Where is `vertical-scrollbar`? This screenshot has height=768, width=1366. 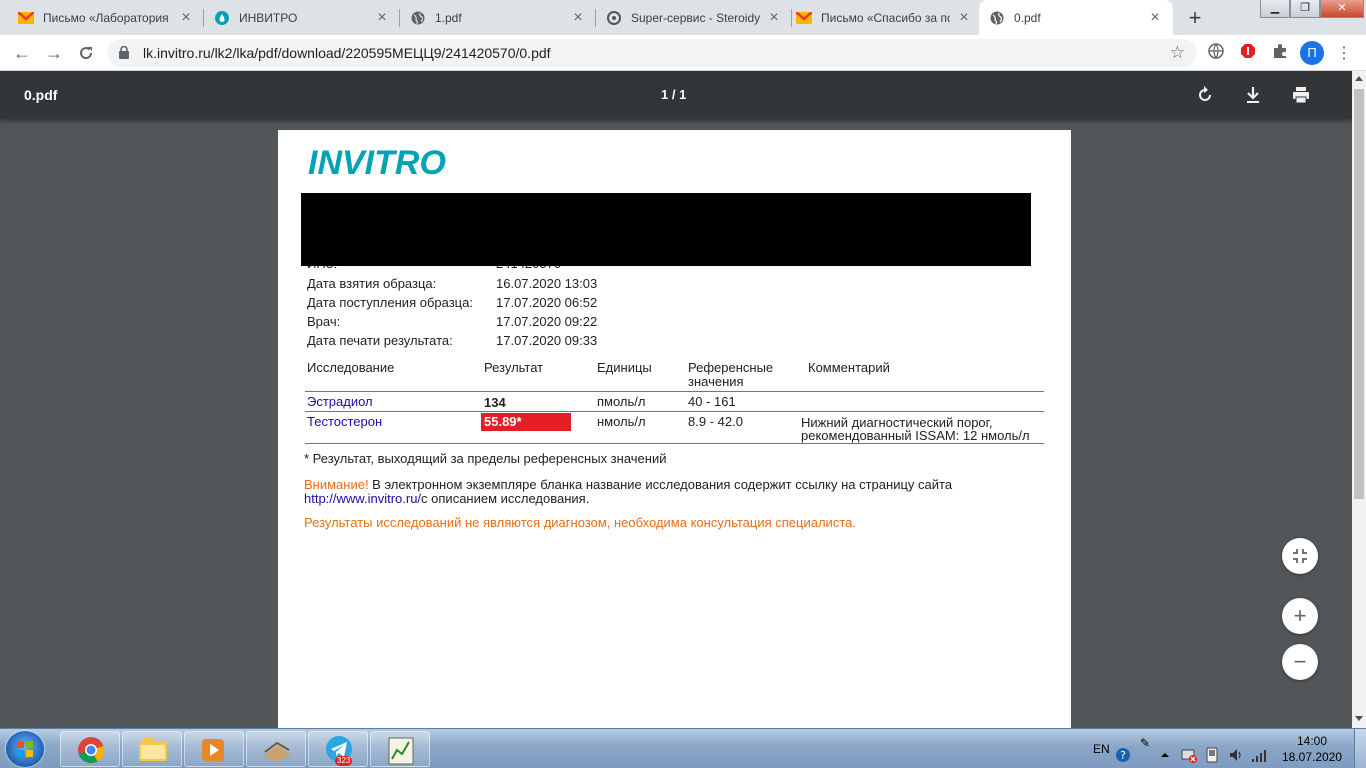 vertical-scrollbar is located at coordinates (1359, 399).